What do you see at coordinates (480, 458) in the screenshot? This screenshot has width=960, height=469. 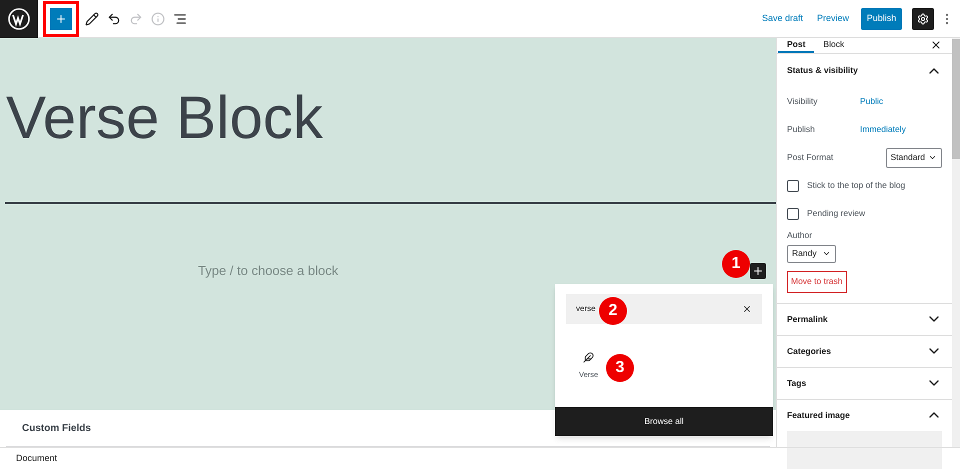 I see `status-bar: Document` at bounding box center [480, 458].